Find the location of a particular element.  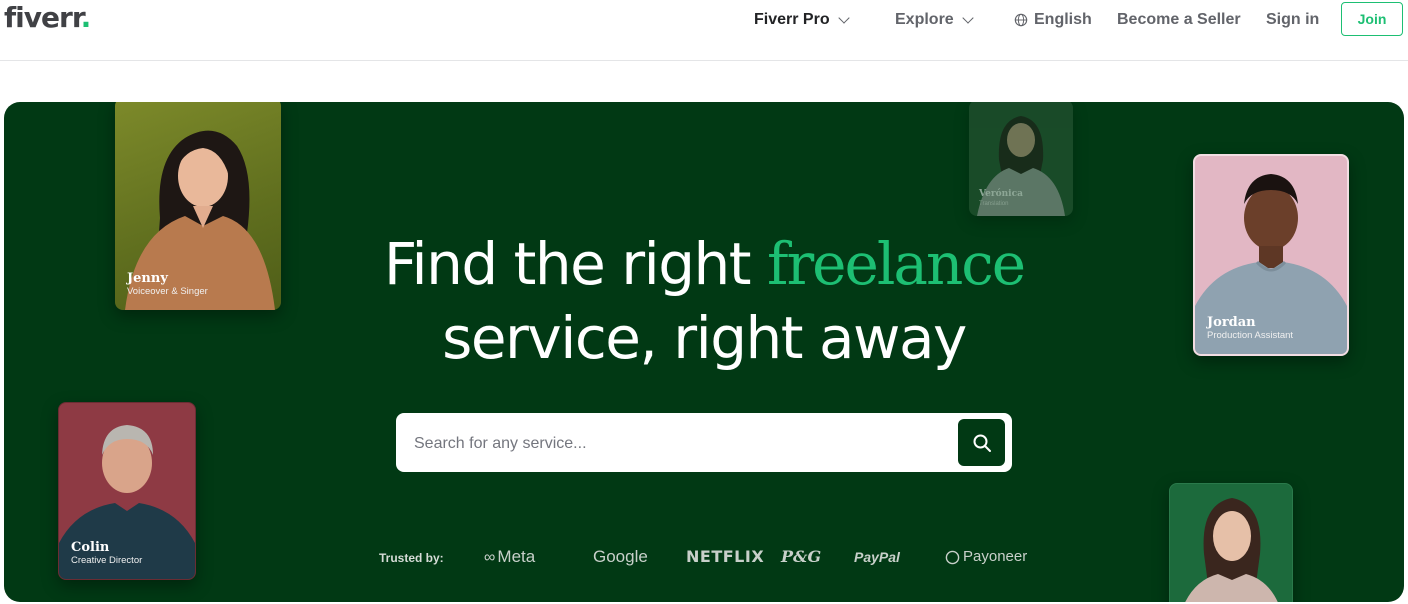

search-button is located at coordinates (981, 442).